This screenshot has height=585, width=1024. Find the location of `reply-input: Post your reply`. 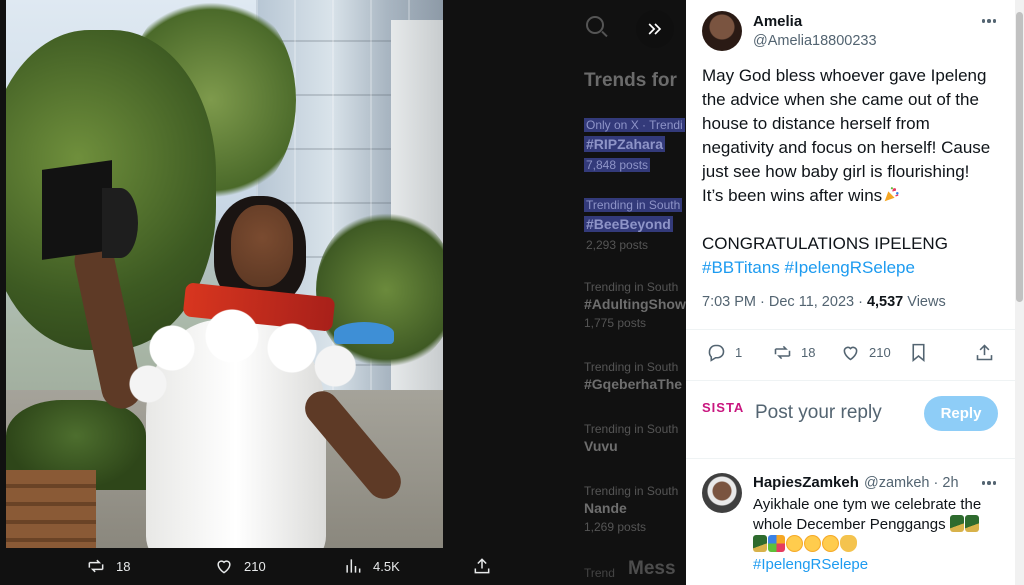

reply-input: Post your reply is located at coordinates (818, 413).